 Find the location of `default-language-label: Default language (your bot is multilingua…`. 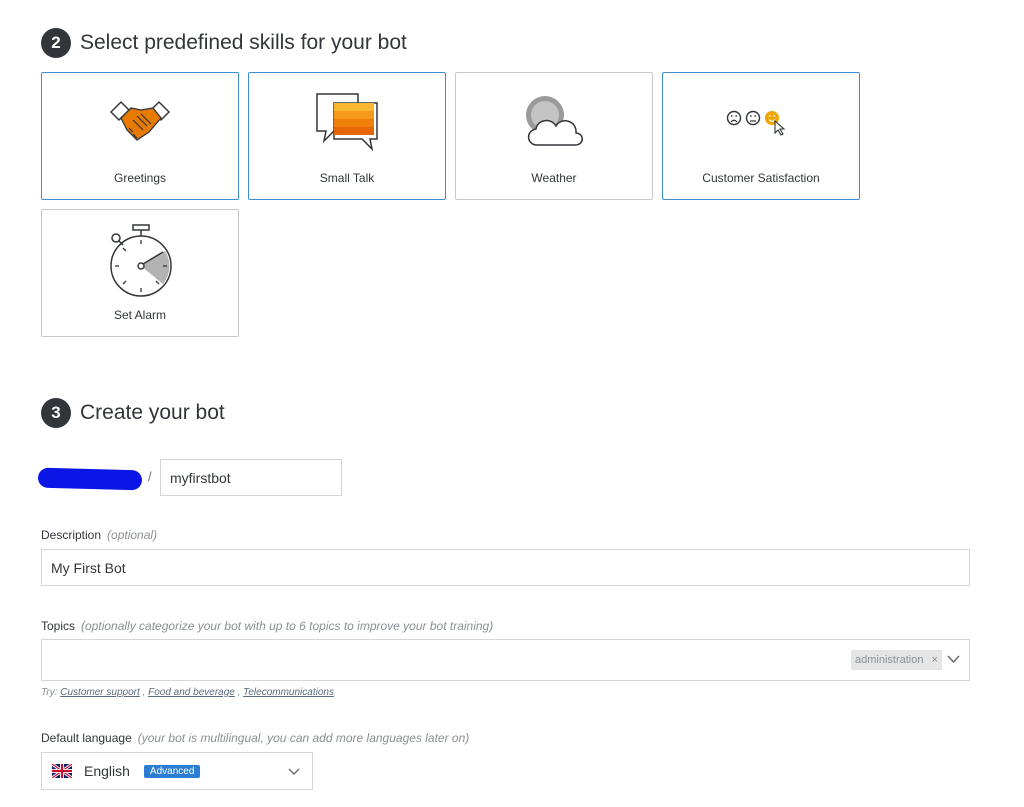

default-language-label: Default language (your bot is multilingua… is located at coordinates (255, 738).